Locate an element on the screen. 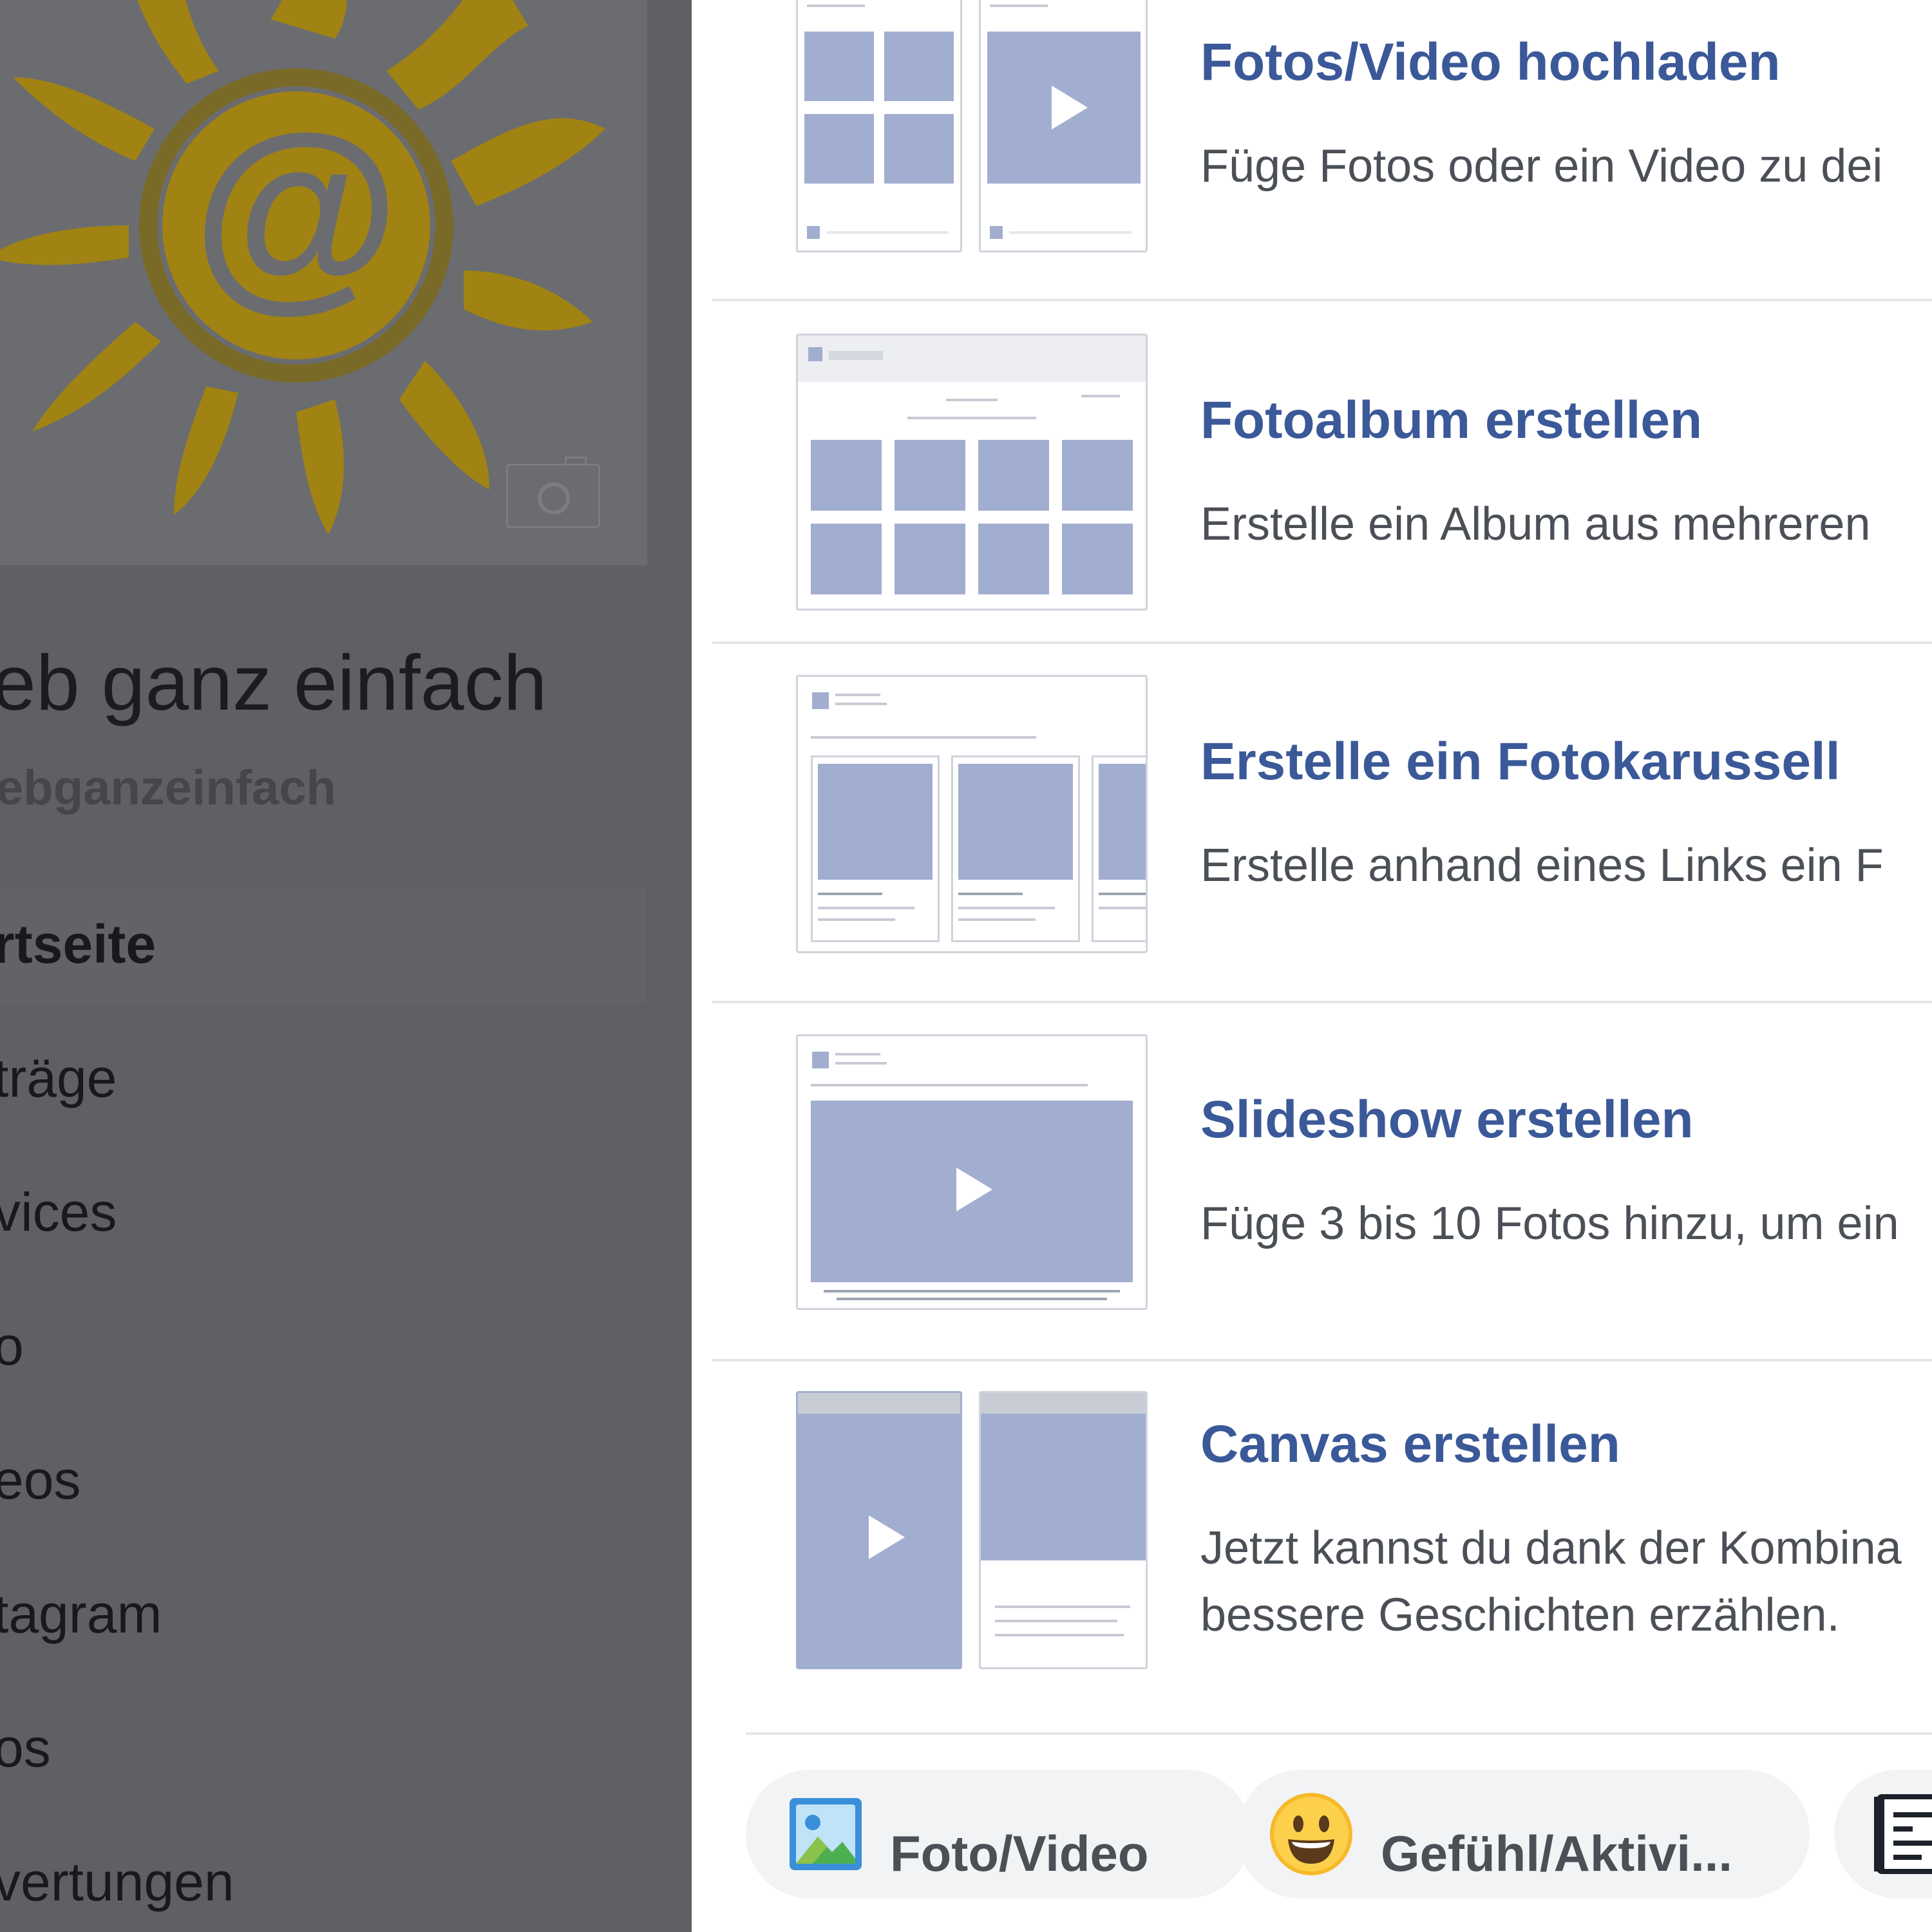  camera-icon is located at coordinates (553, 493).